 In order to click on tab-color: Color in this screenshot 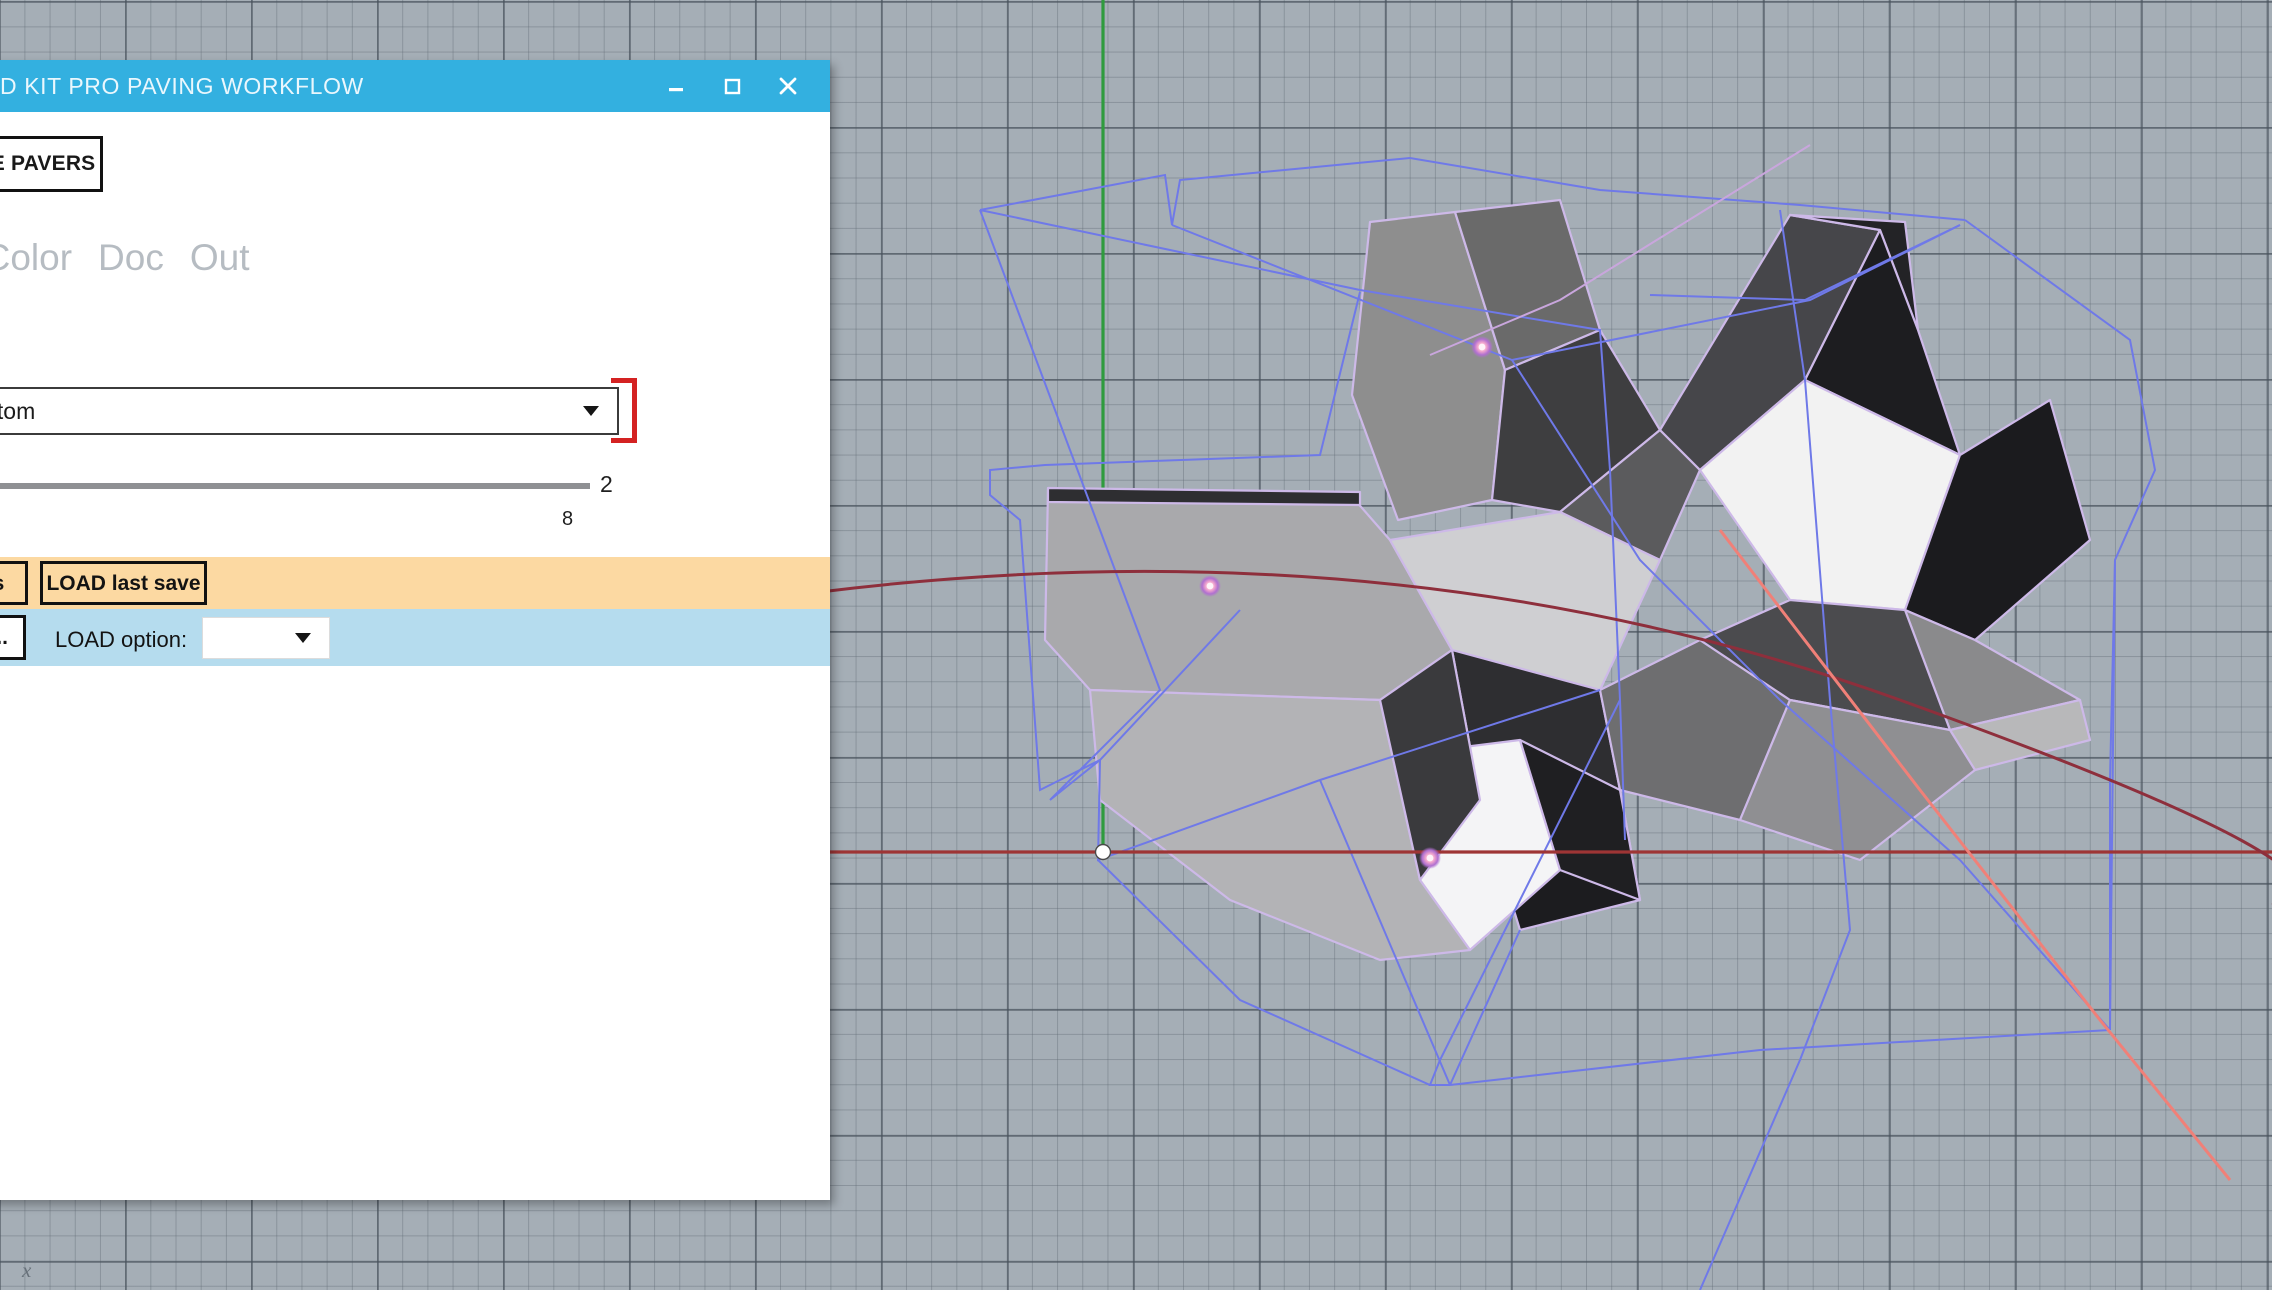, I will do `click(42, 258)`.